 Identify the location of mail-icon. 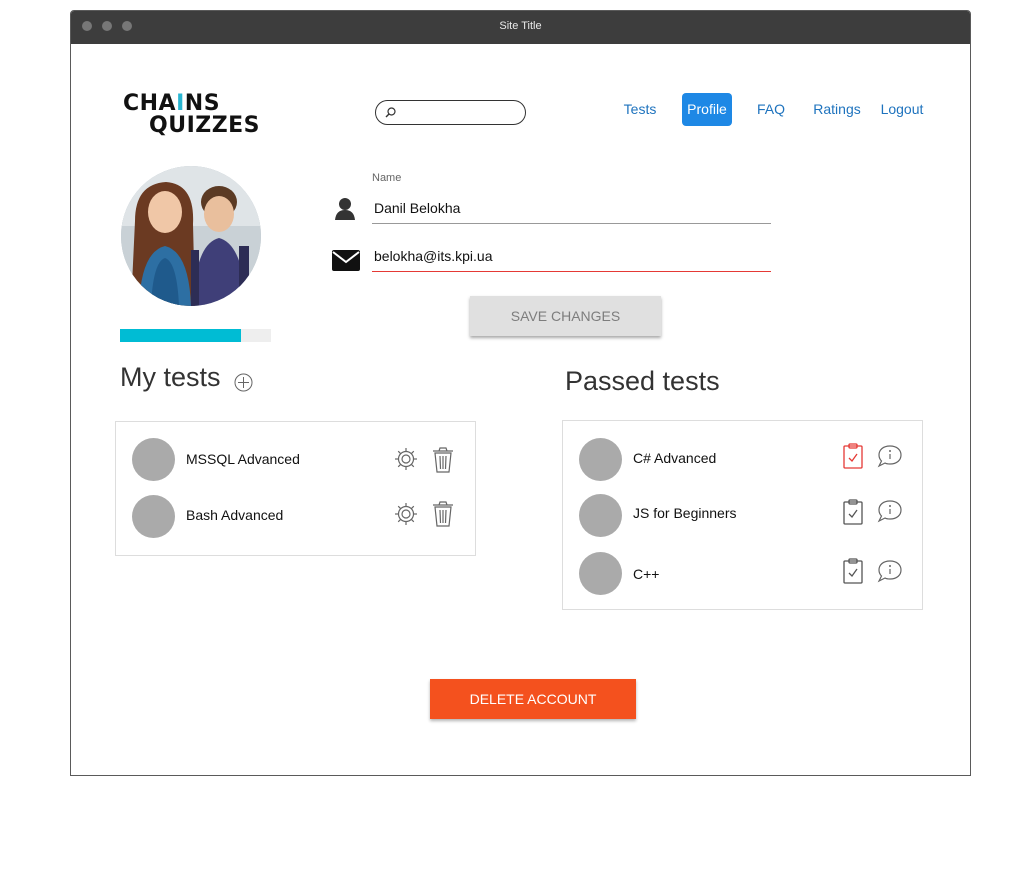
(346, 260).